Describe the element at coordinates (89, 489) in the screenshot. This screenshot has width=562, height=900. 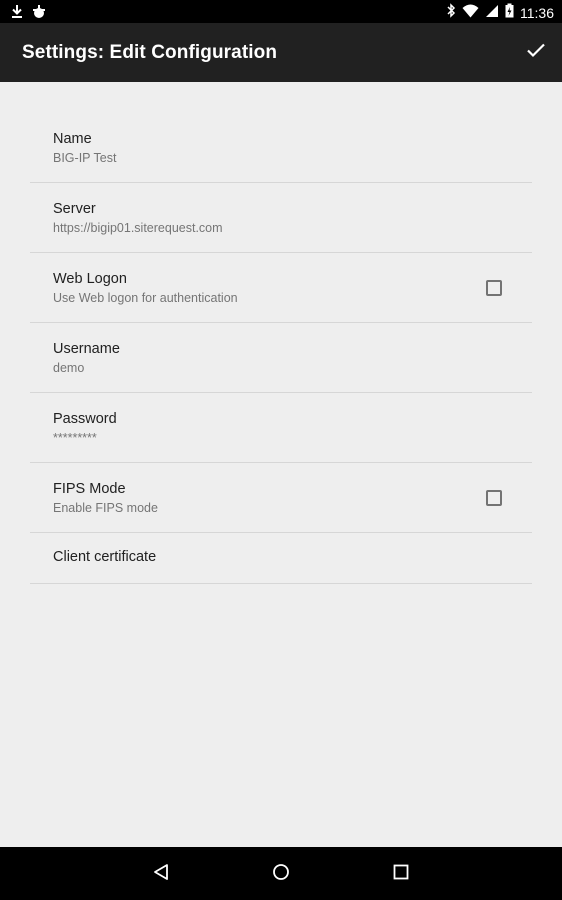
I see `pref-title: FIPS Mode` at that location.